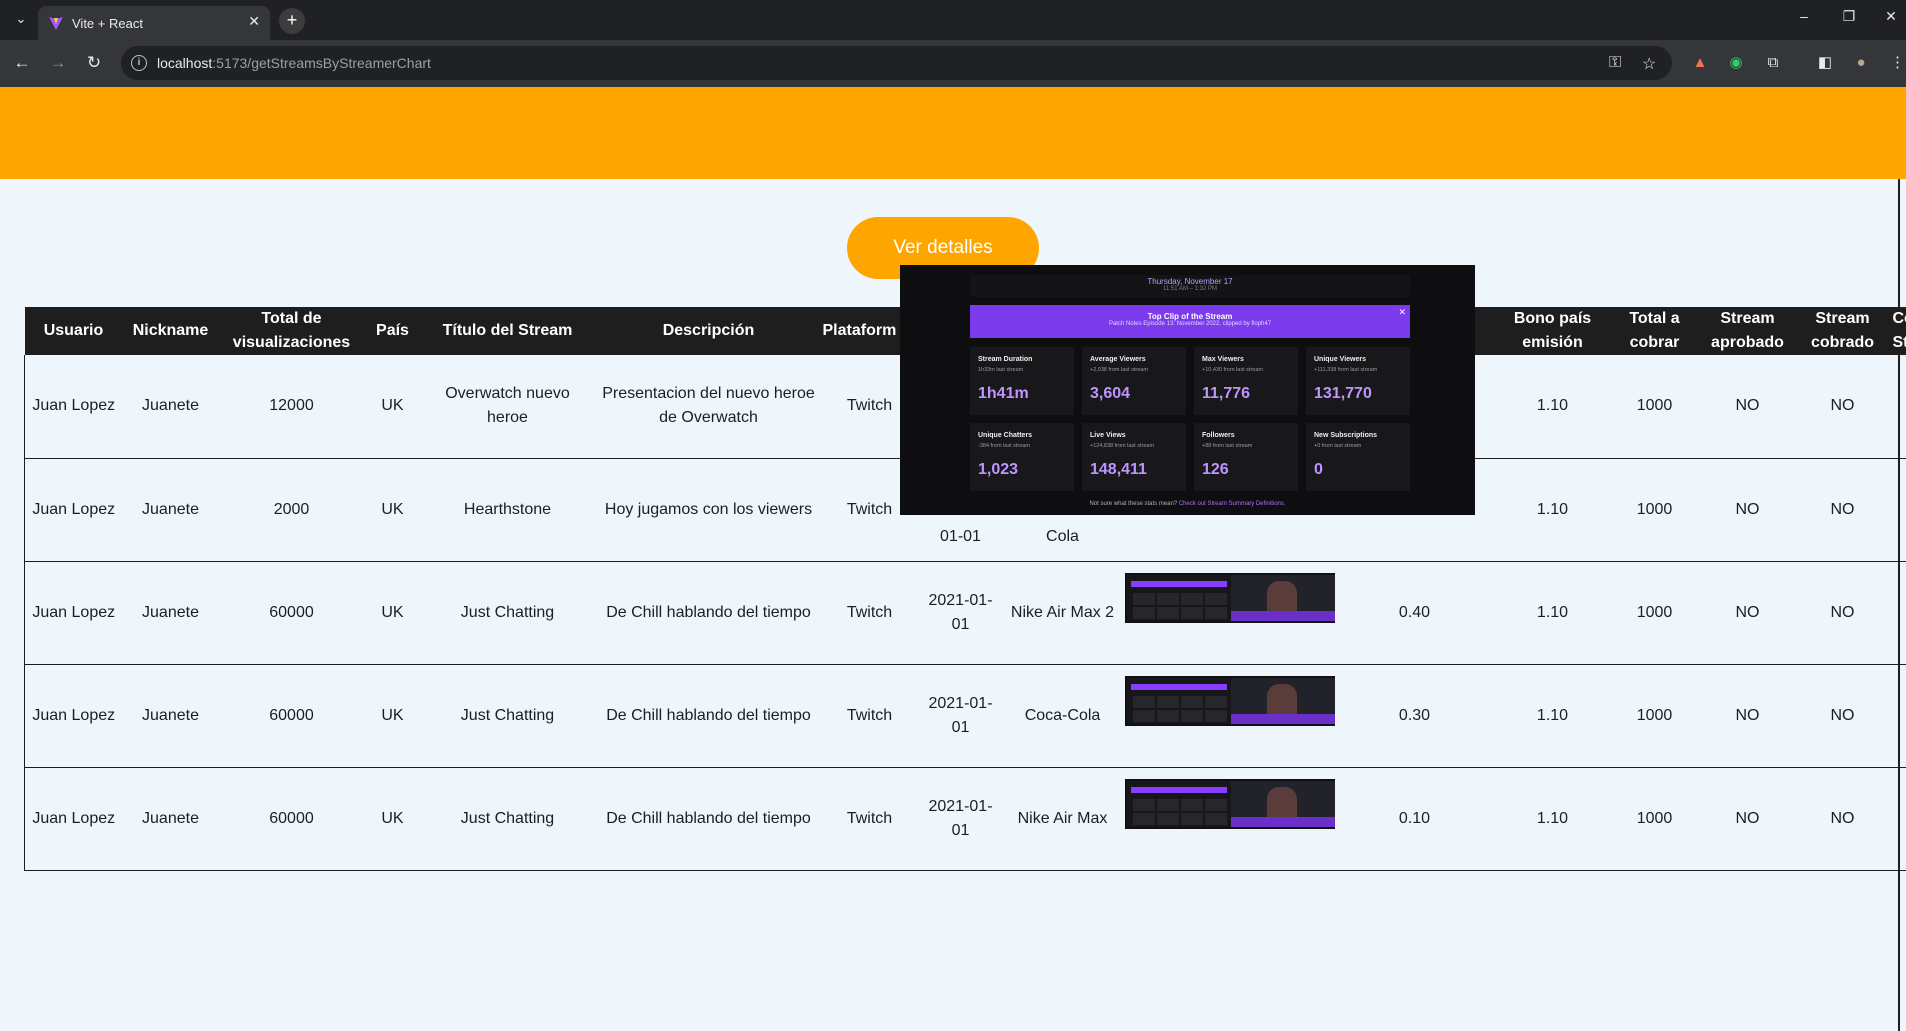  I want to click on back-icon: ←, so click(22, 63).